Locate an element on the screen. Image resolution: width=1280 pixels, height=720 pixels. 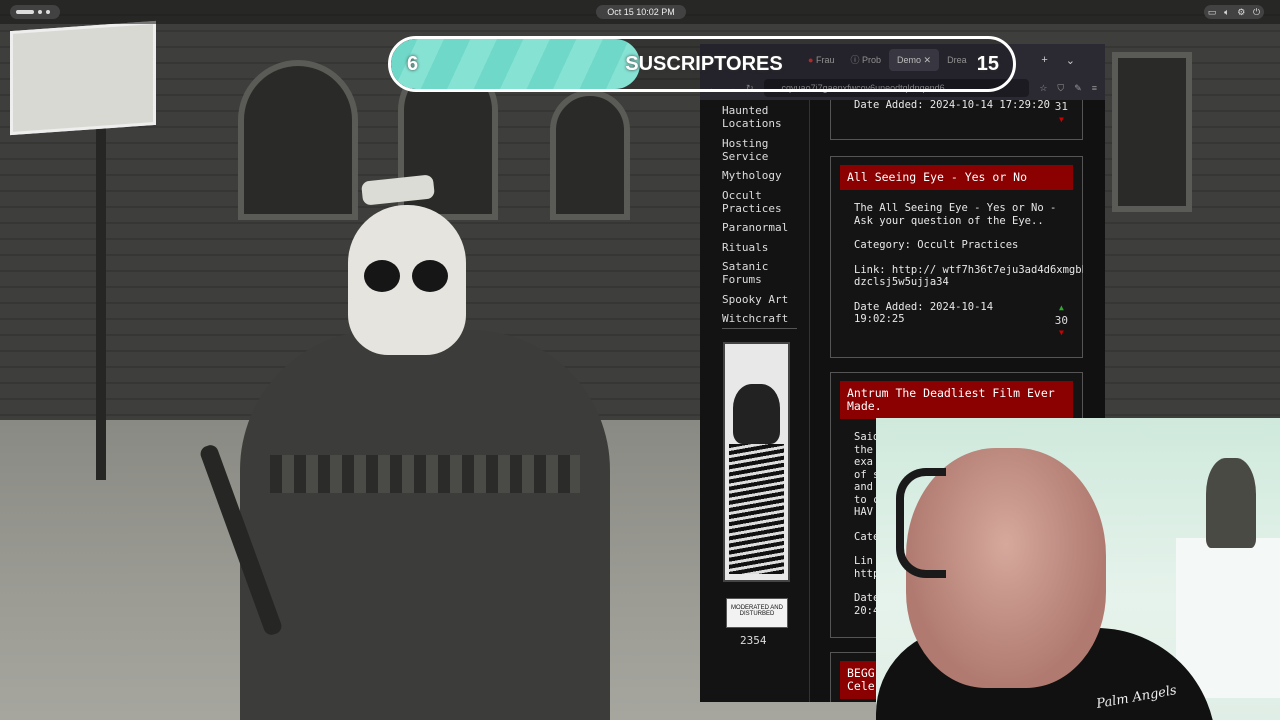
basketball-backboard is located at coordinates (83, 78).